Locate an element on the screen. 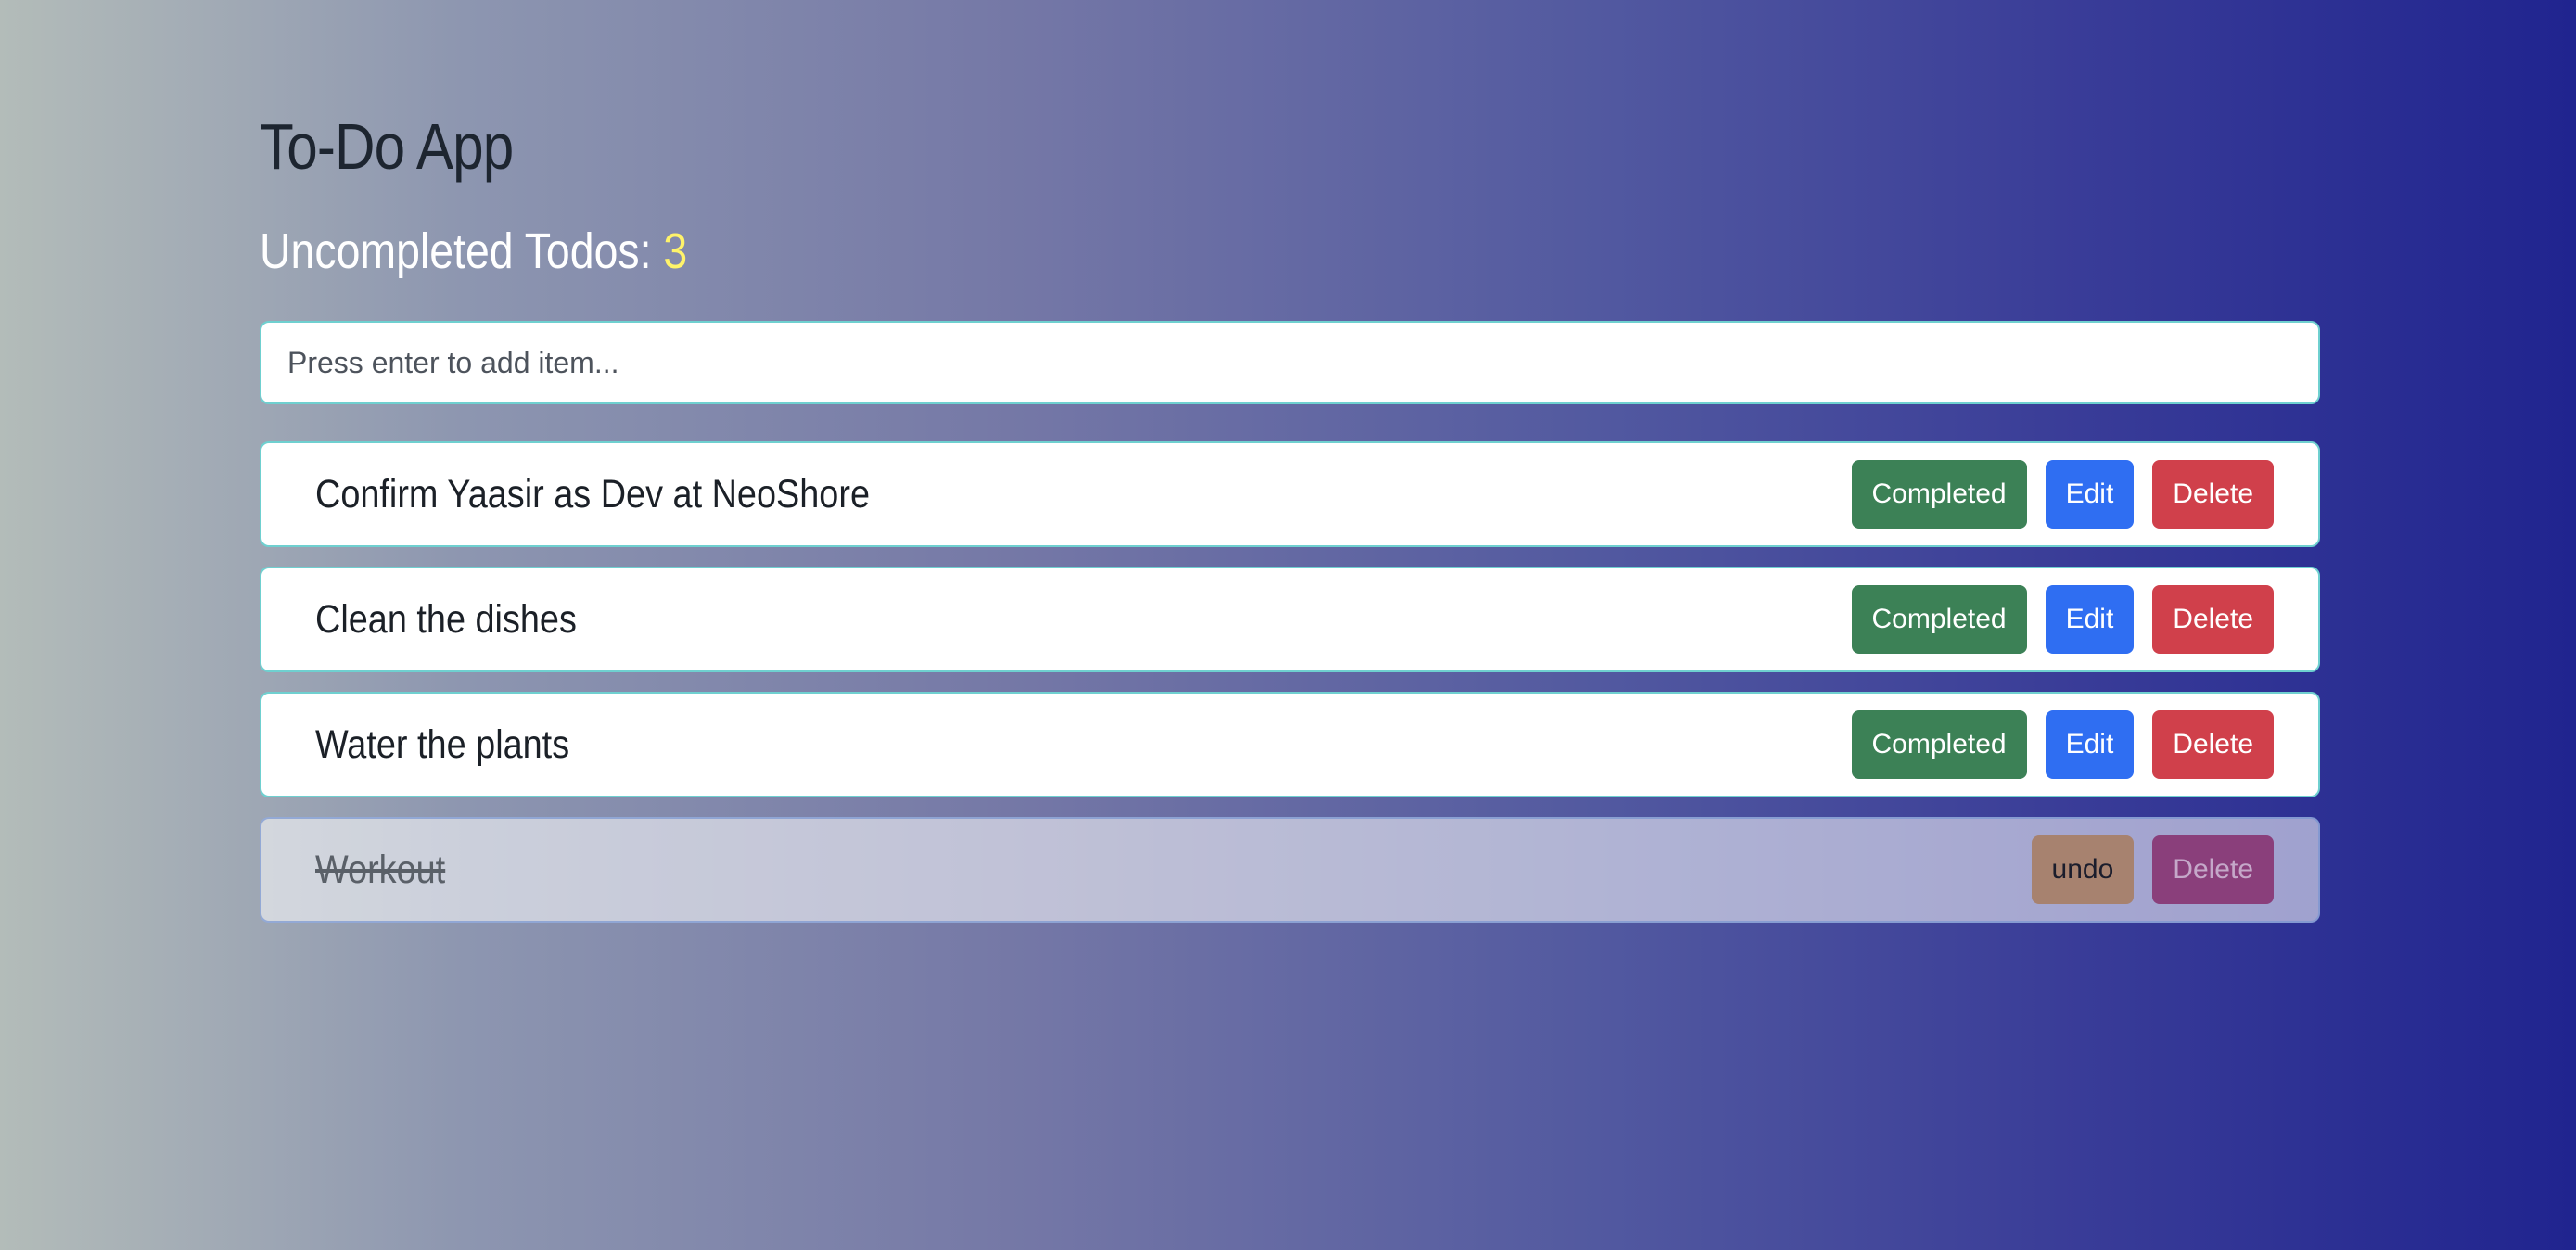 Image resolution: width=2576 pixels, height=1250 pixels. todo-text: Clean the dishes is located at coordinates (446, 619).